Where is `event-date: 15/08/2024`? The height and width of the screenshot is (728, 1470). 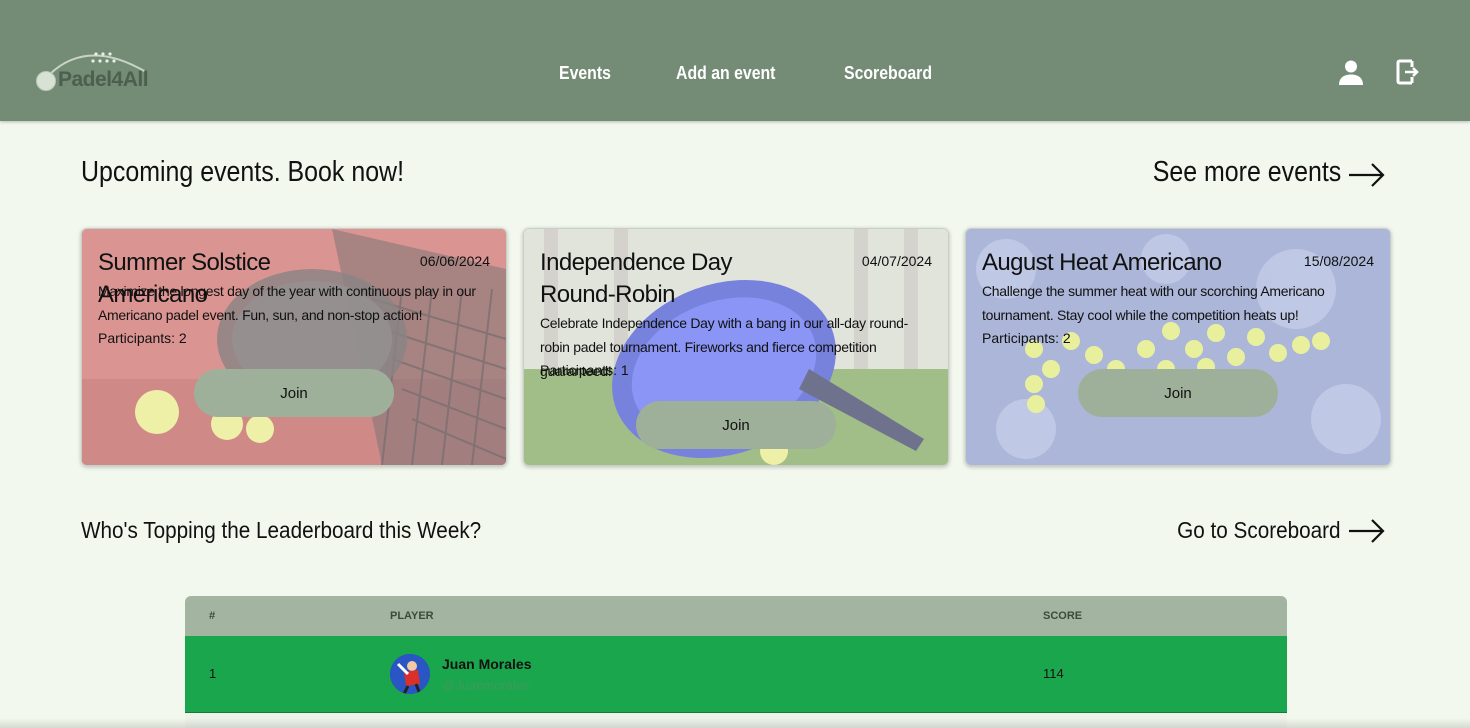 event-date: 15/08/2024 is located at coordinates (1338, 261).